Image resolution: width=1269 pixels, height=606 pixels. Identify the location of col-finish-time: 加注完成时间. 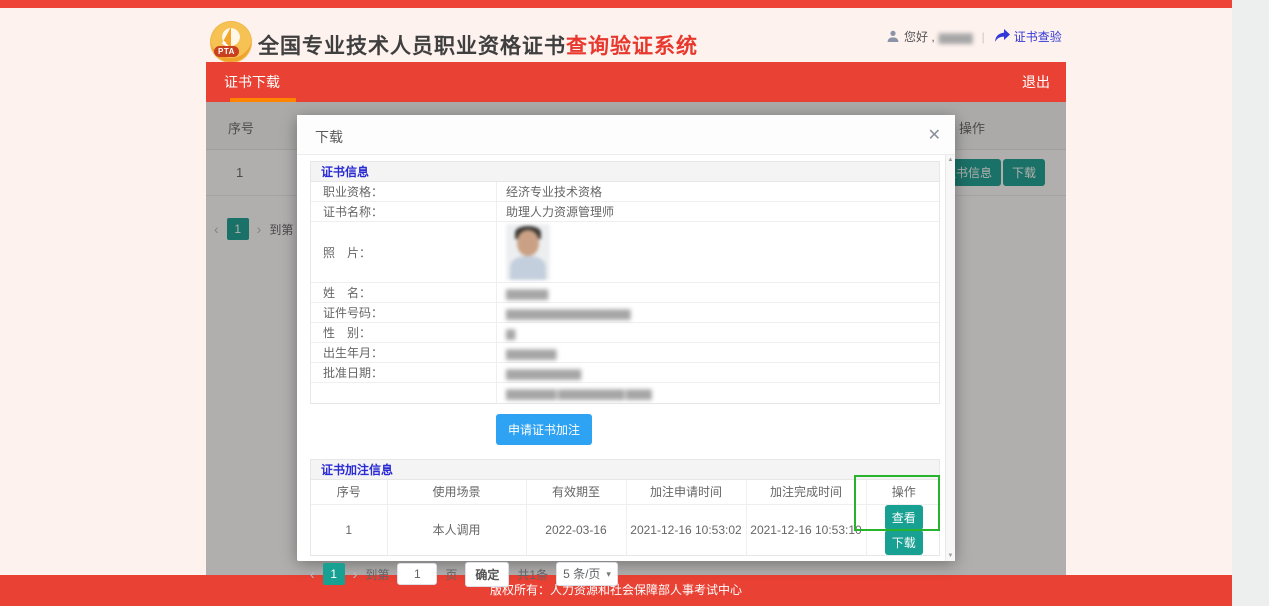
(806, 492).